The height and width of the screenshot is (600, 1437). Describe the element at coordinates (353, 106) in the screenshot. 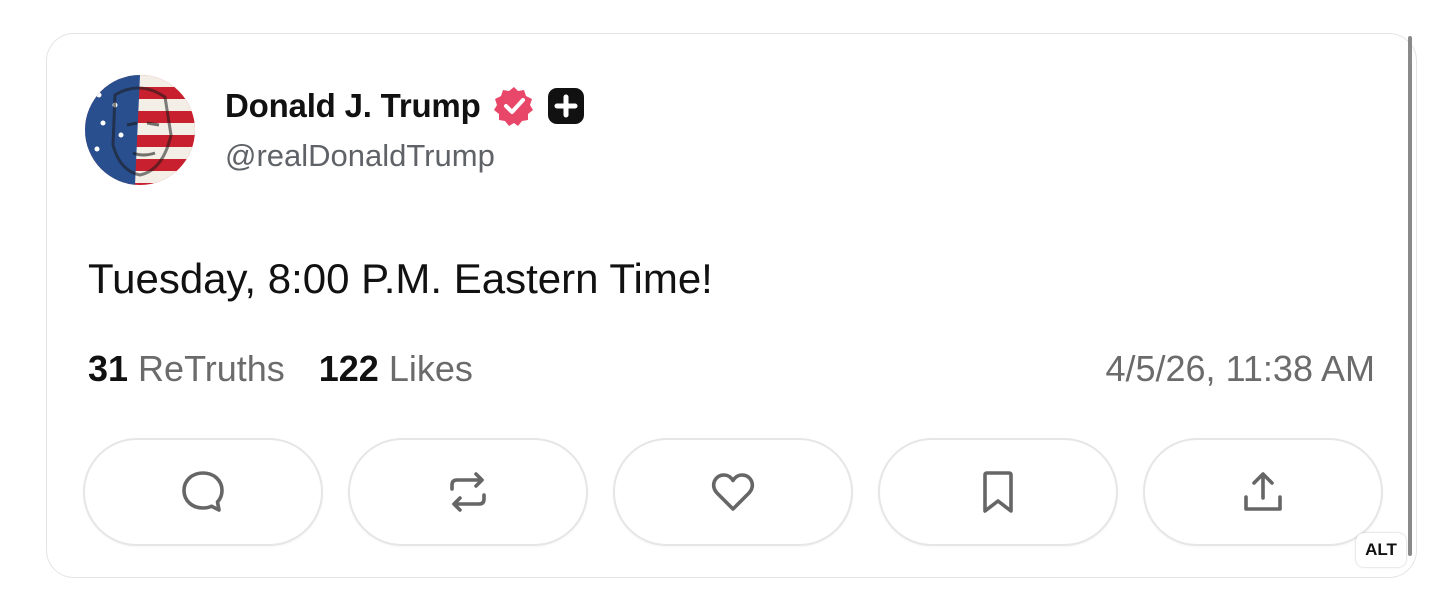

I see `author-display-name: Donald J. Trump` at that location.